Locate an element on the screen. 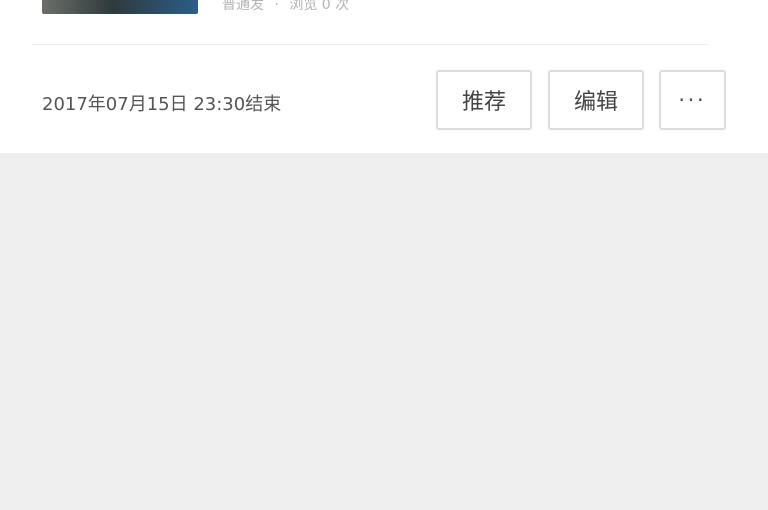 The height and width of the screenshot is (510, 768). meta-right: 浏览 0 次 is located at coordinates (319, 6).